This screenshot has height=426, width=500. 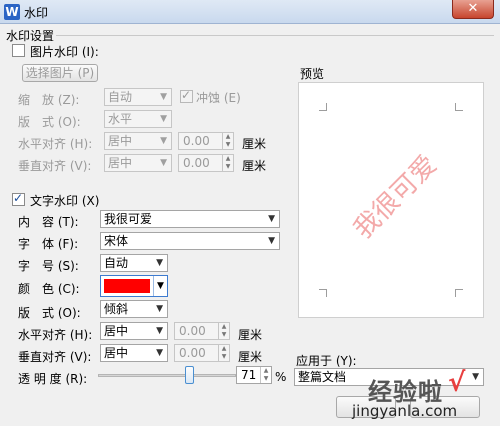 What do you see at coordinates (48, 222) in the screenshot?
I see `content-label: 内 容 (T):` at bounding box center [48, 222].